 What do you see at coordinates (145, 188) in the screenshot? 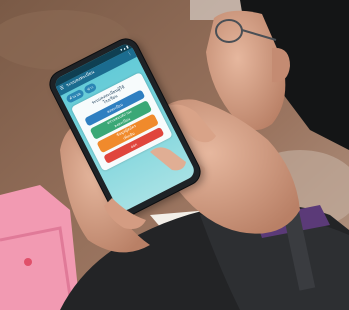
I see `foreground-fingers` at bounding box center [145, 188].